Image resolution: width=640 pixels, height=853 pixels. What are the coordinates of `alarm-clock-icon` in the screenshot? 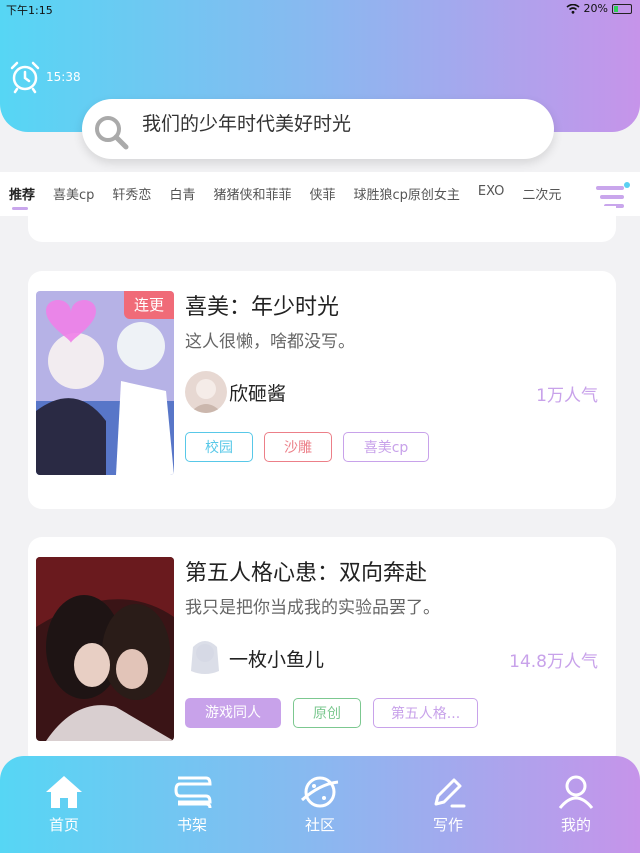 It's located at (25, 77).